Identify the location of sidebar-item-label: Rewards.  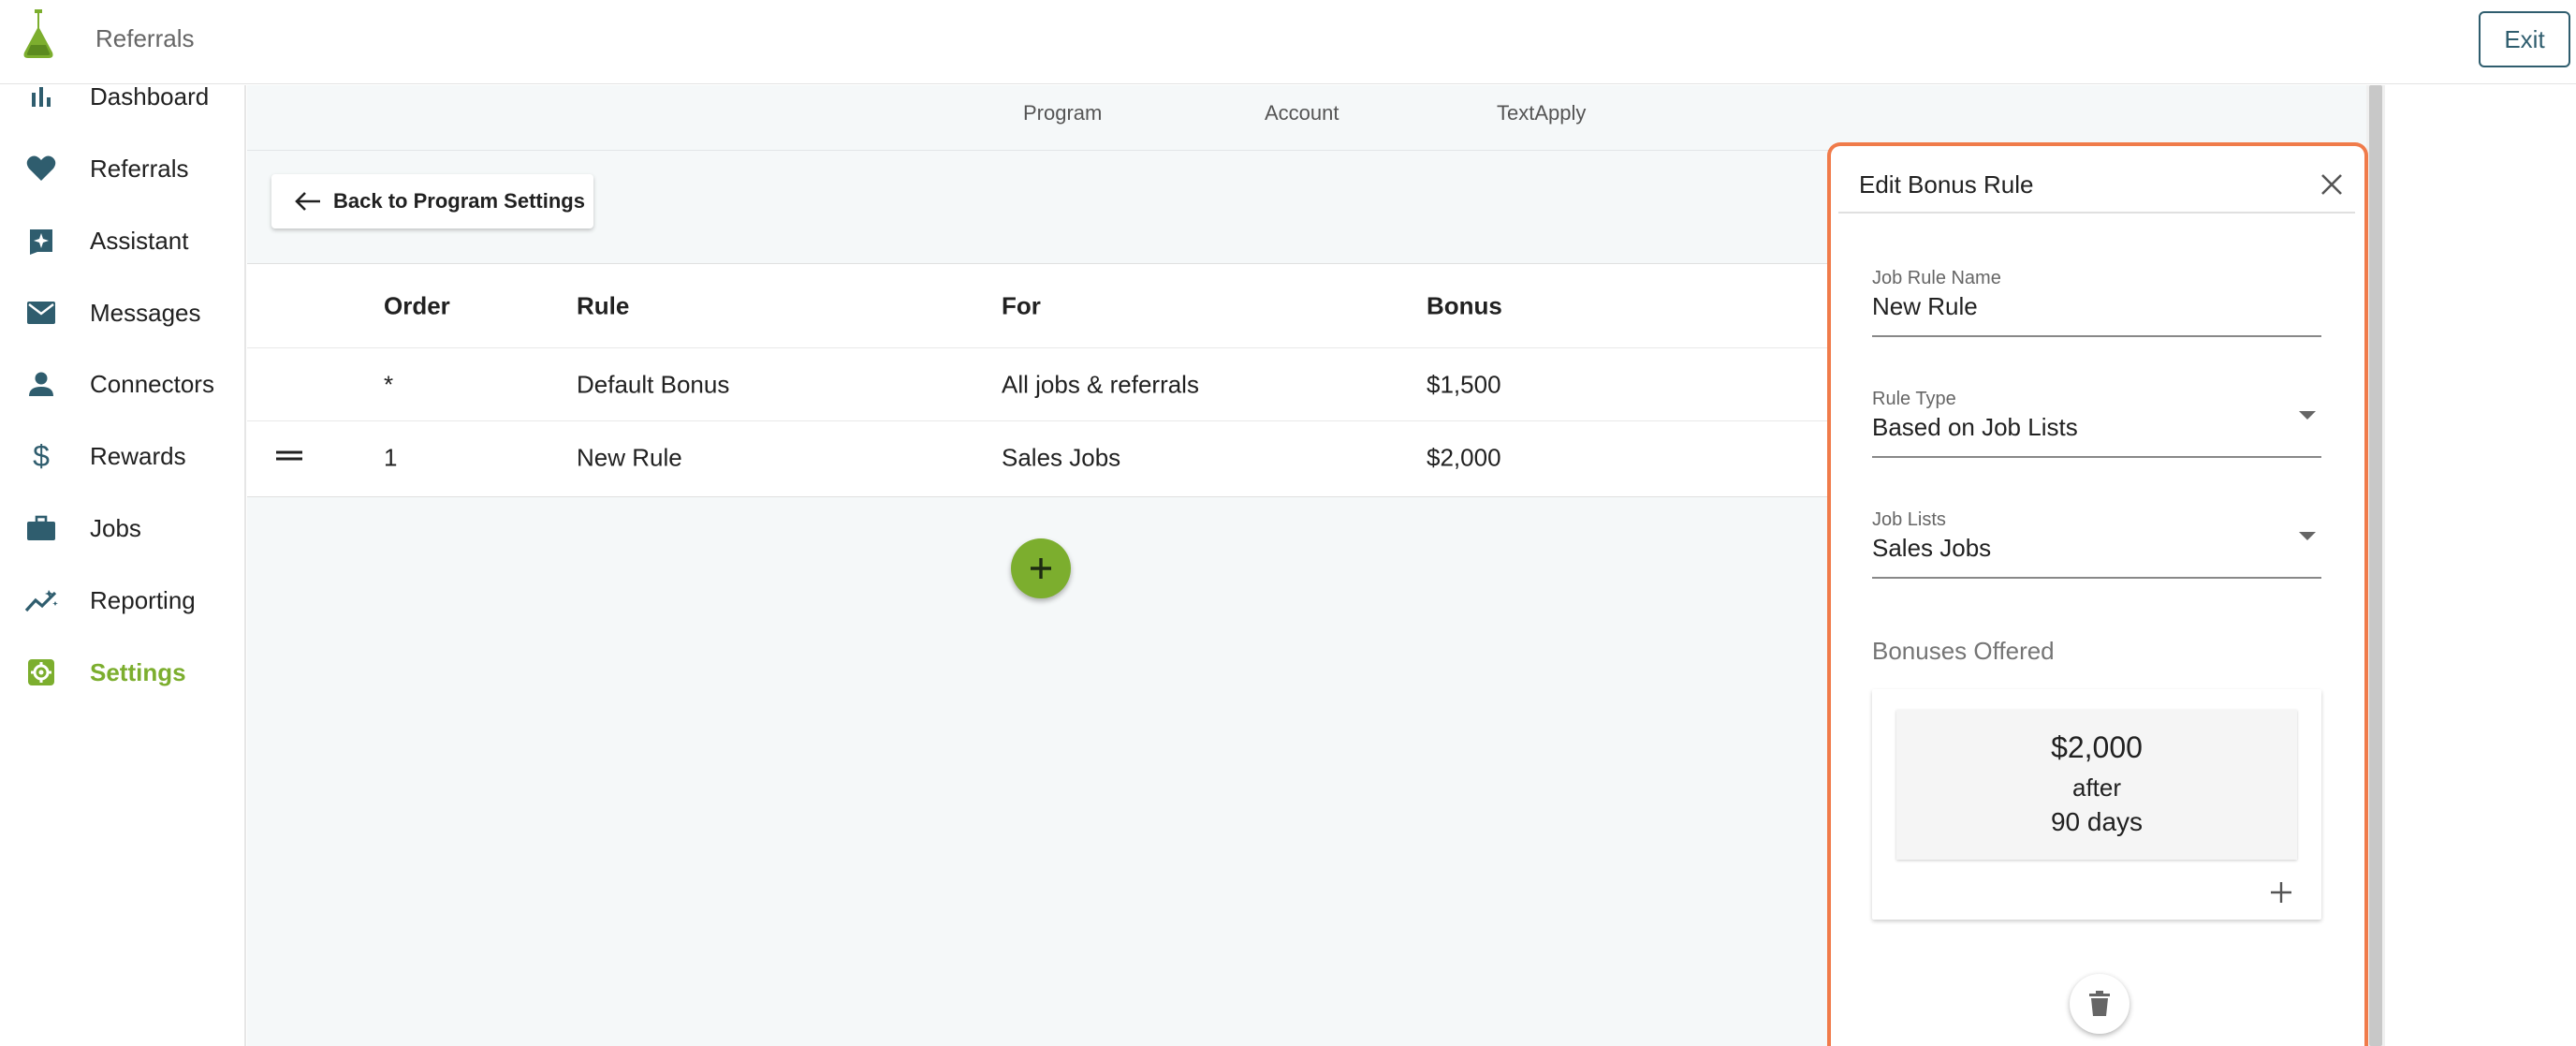
(138, 455).